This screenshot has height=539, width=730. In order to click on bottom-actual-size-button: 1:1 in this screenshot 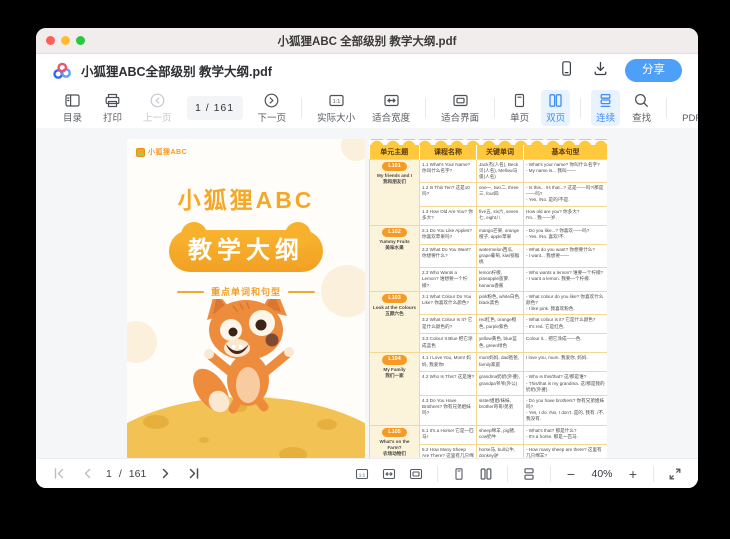, I will do `click(362, 474)`.